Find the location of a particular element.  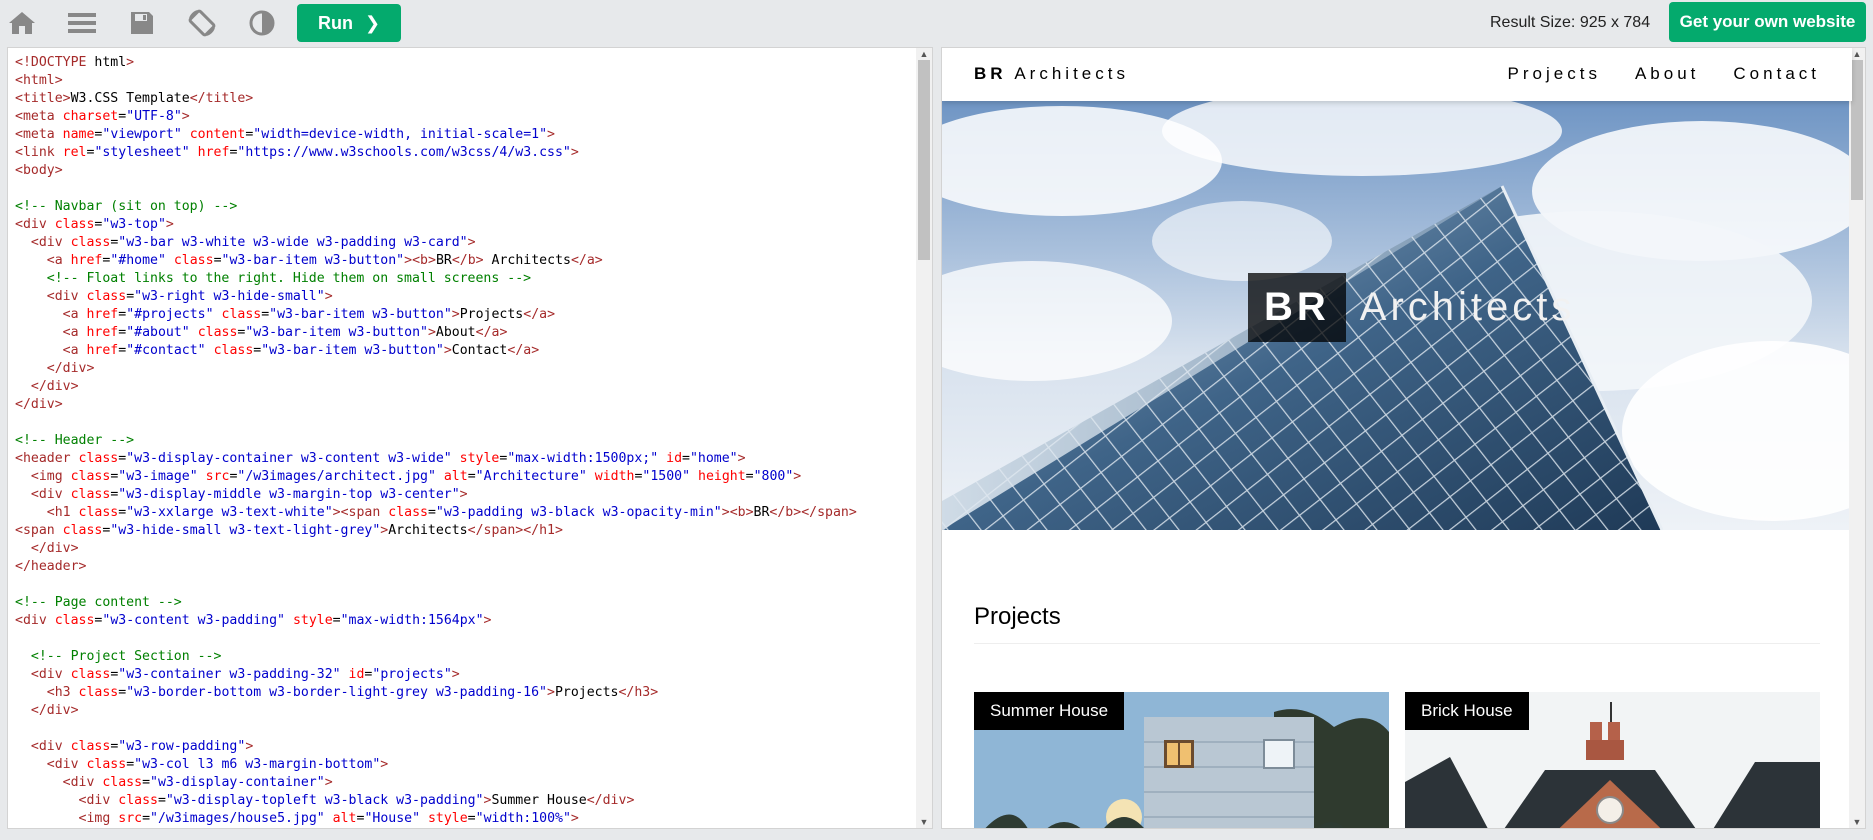

hero-title-text: Architects is located at coordinates (1467, 307).